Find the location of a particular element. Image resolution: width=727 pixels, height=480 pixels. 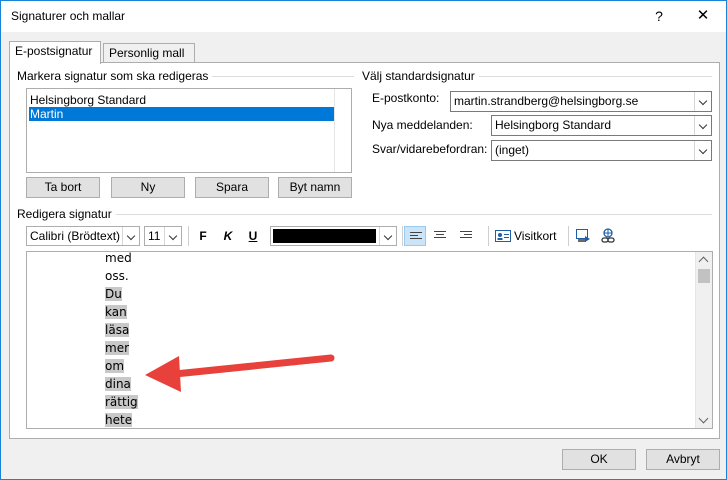

scroll-down-icon is located at coordinates (703, 418).